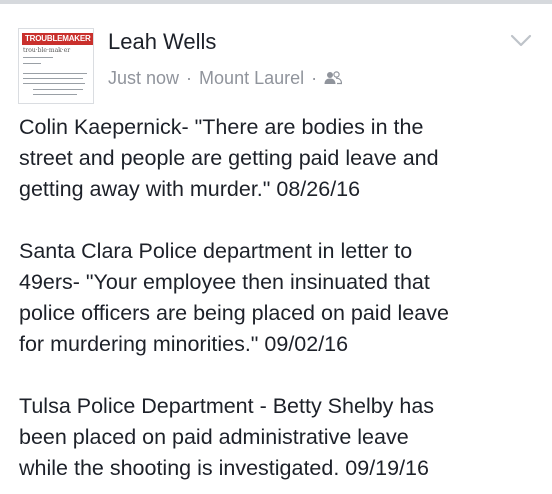  Describe the element at coordinates (47, 50) in the screenshot. I see `avatar-pronunciation: trou·ble·mak·er` at that location.